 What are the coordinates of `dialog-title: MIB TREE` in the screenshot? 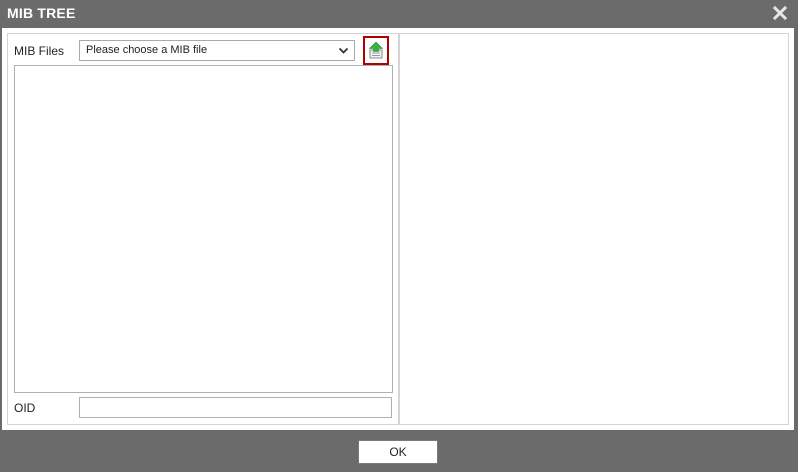 It's located at (41, 13).